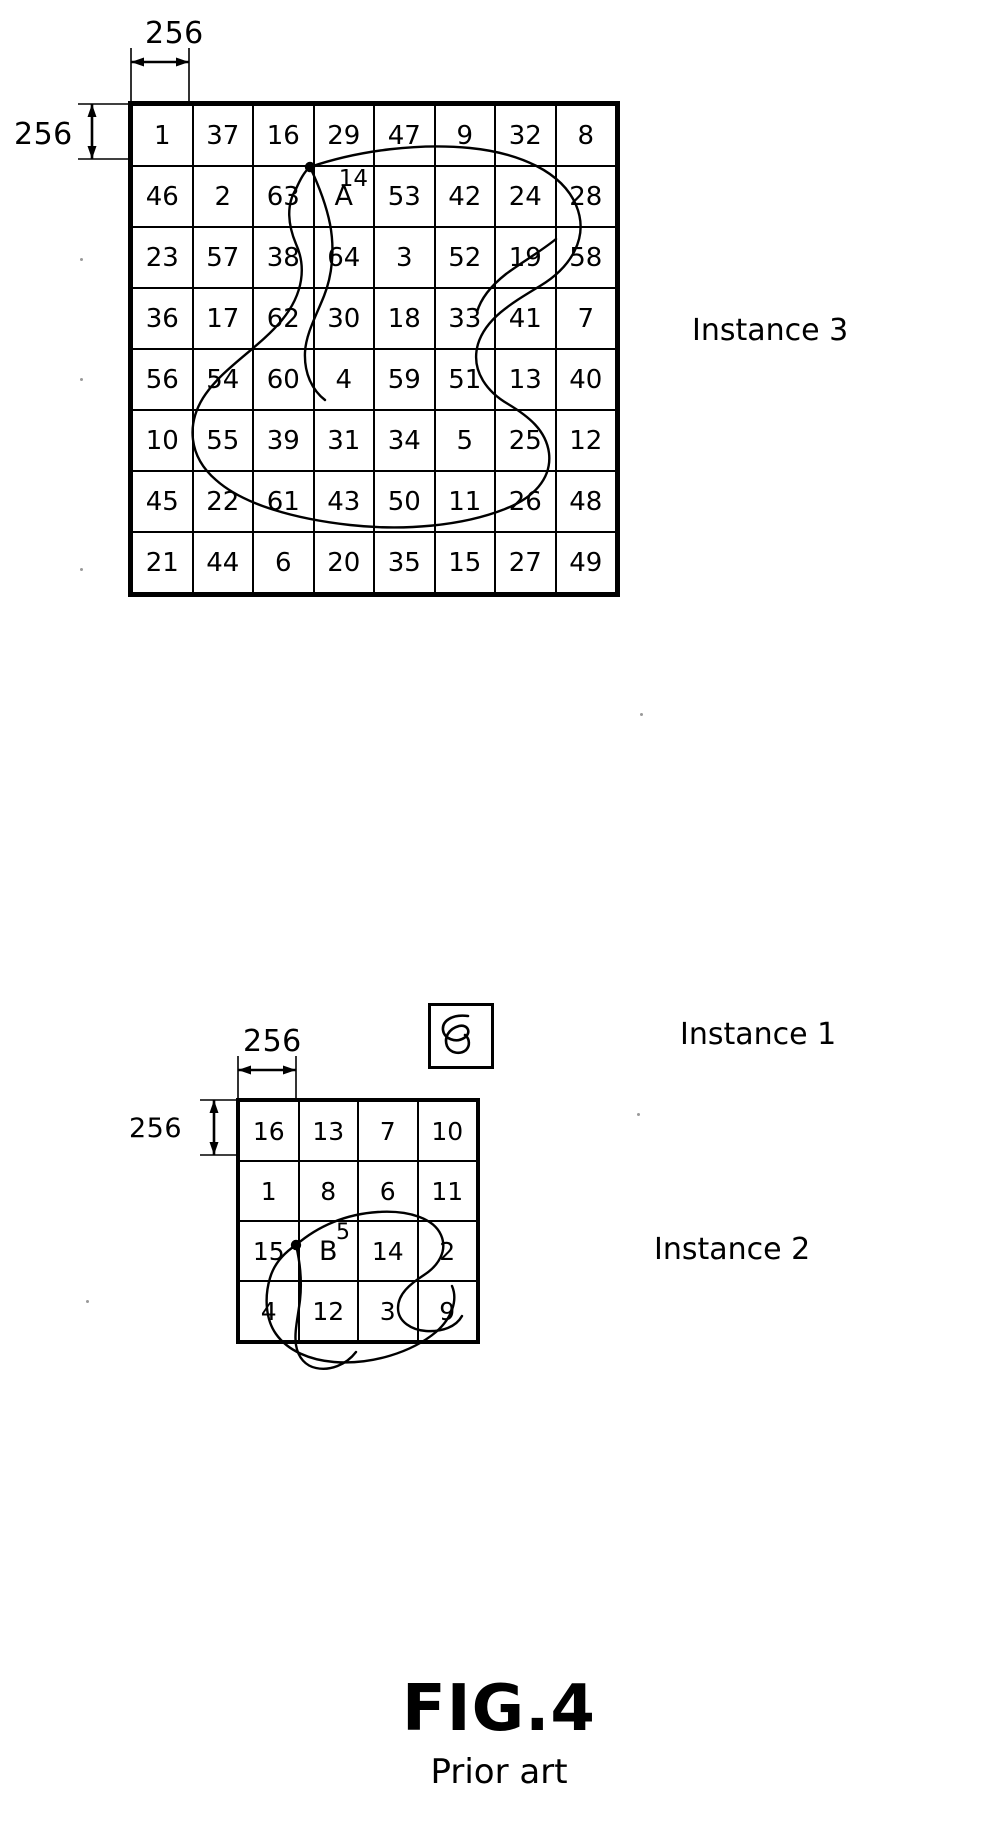 The image size is (998, 1831). What do you see at coordinates (499, 1772) in the screenshot?
I see `figure-caption: Prior art` at bounding box center [499, 1772].